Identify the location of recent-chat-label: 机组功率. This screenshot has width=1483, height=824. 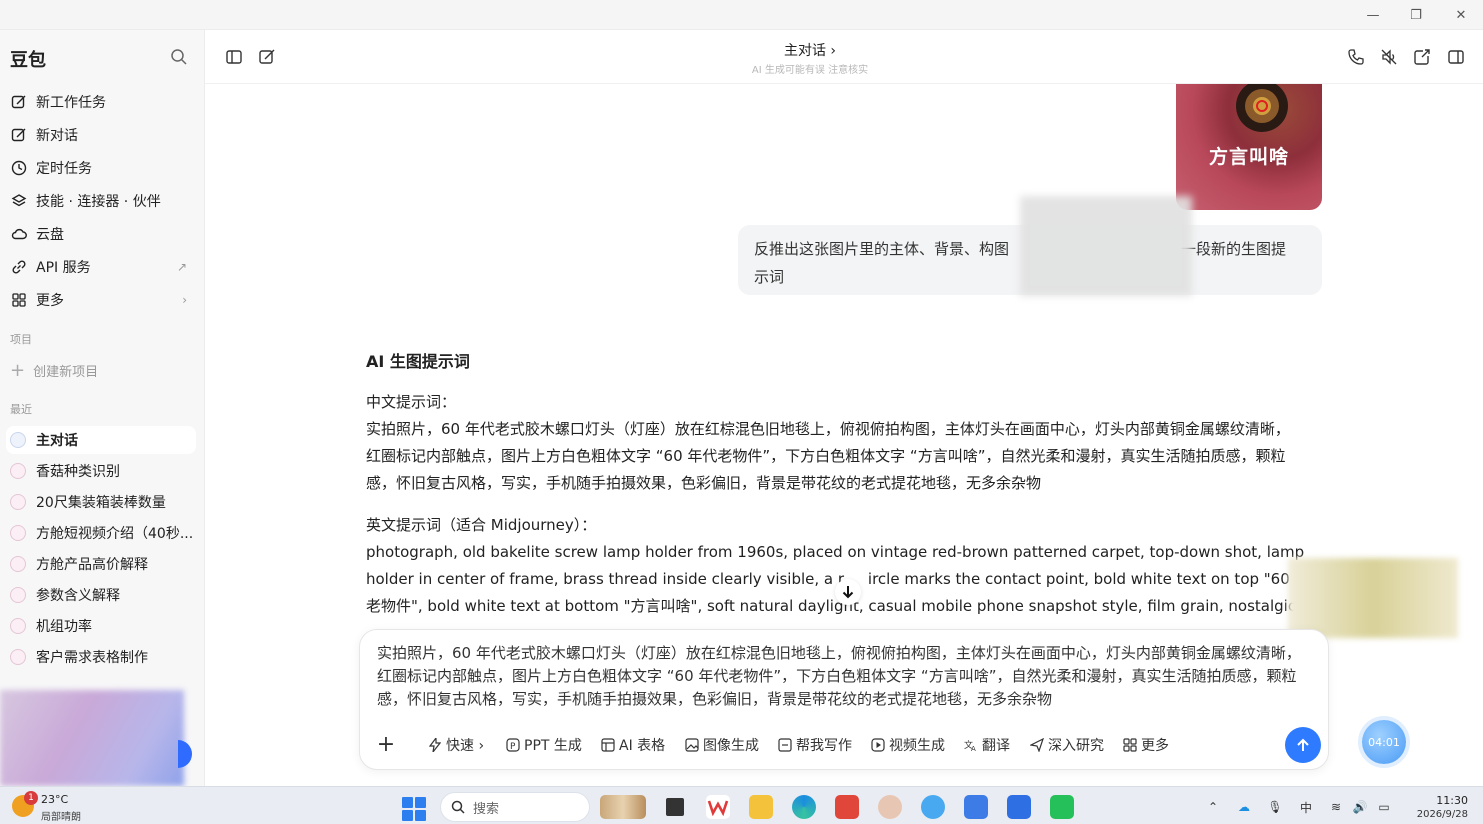
(64, 627).